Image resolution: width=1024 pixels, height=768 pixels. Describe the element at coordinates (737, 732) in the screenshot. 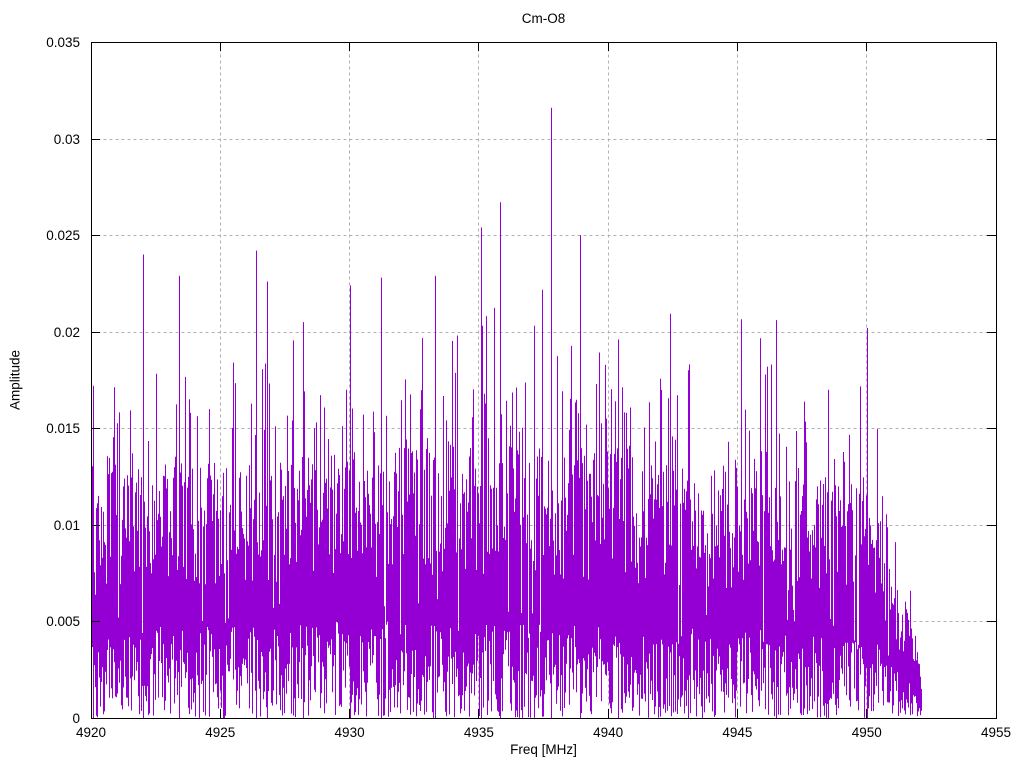

I see `x-tick-label: 4945` at that location.